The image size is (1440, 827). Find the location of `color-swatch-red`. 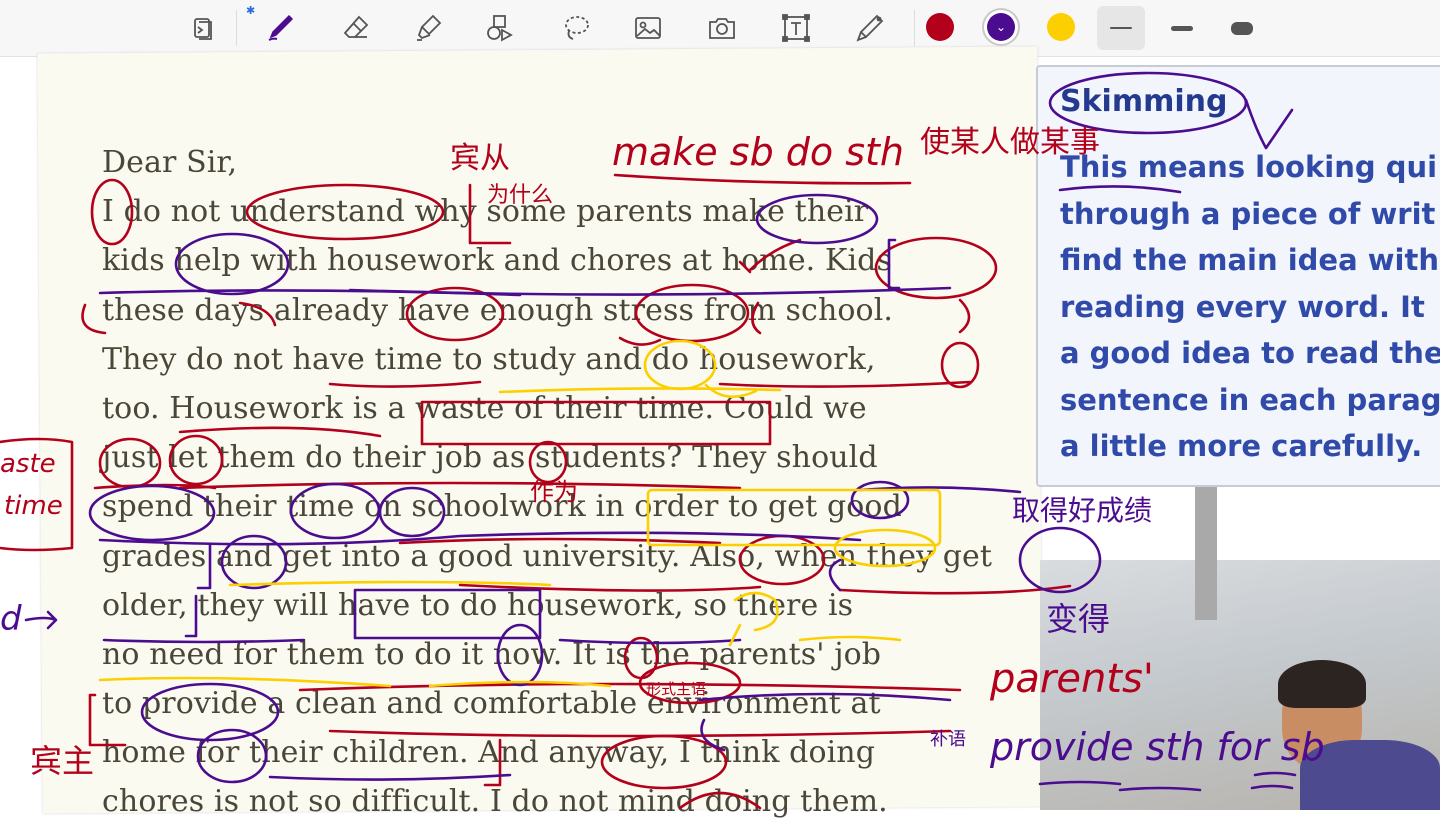

color-swatch-red is located at coordinates (940, 27).